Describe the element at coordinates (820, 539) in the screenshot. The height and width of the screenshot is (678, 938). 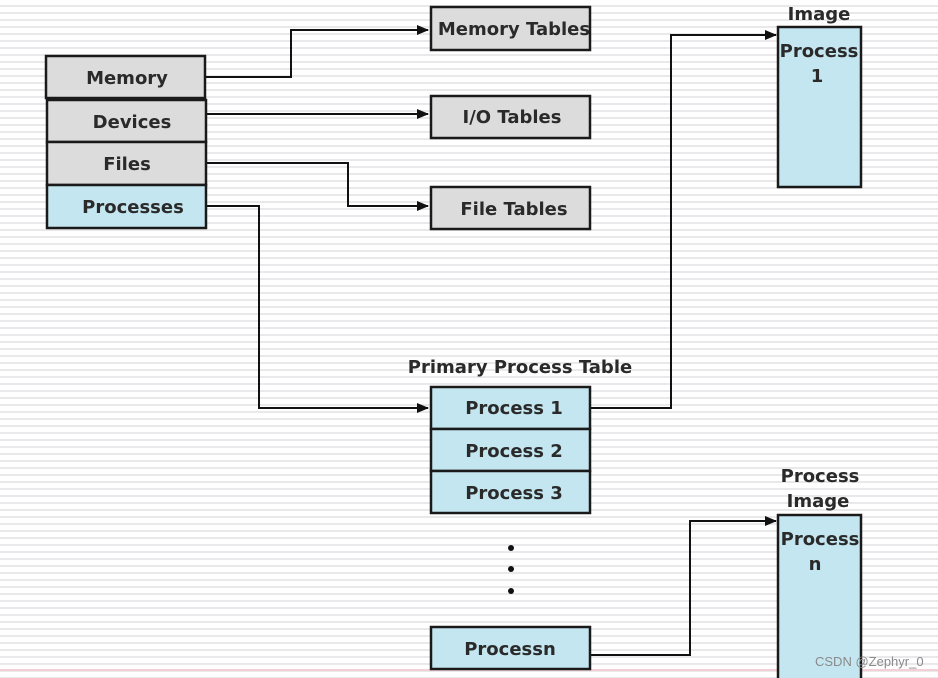
I see `imagen-line1: Process` at that location.